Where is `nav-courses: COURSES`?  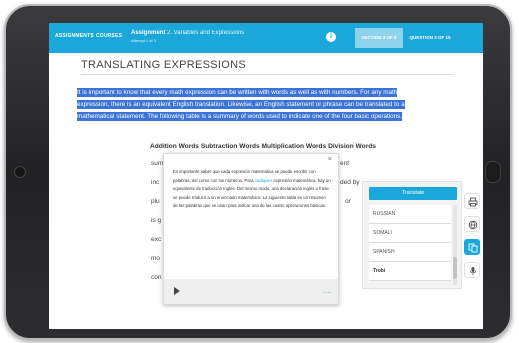
nav-courses: COURSES is located at coordinates (109, 36).